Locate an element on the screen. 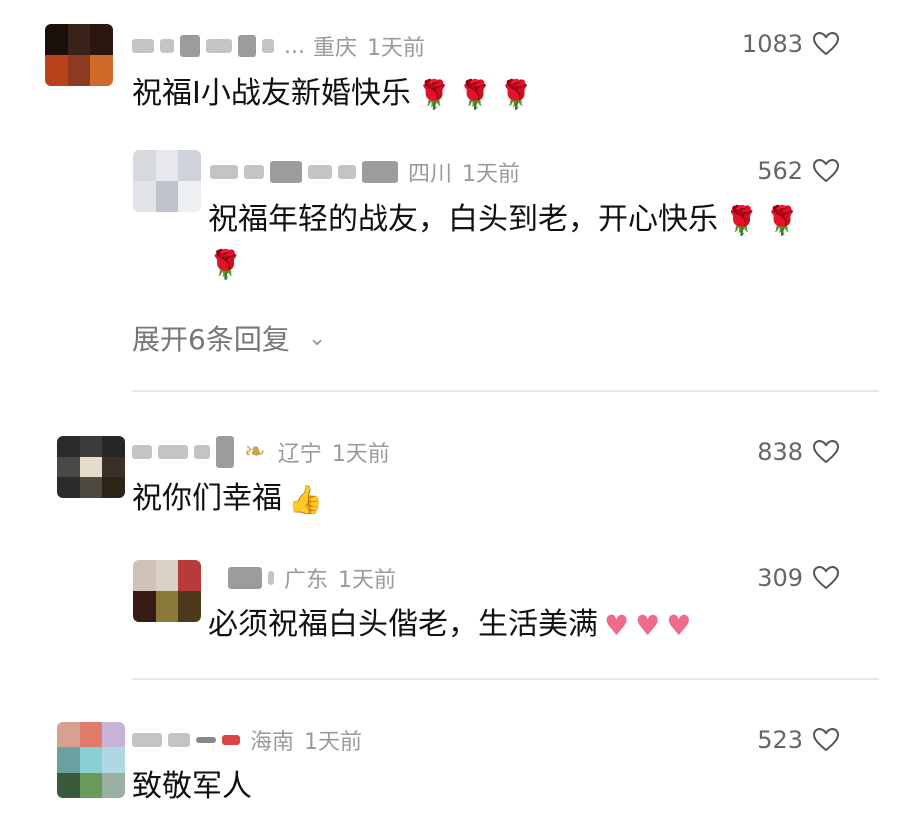  comment-text: 祝福年轻的战友，白头到老，开心快乐 🌹 🌹 🌹 is located at coordinates (528, 242).